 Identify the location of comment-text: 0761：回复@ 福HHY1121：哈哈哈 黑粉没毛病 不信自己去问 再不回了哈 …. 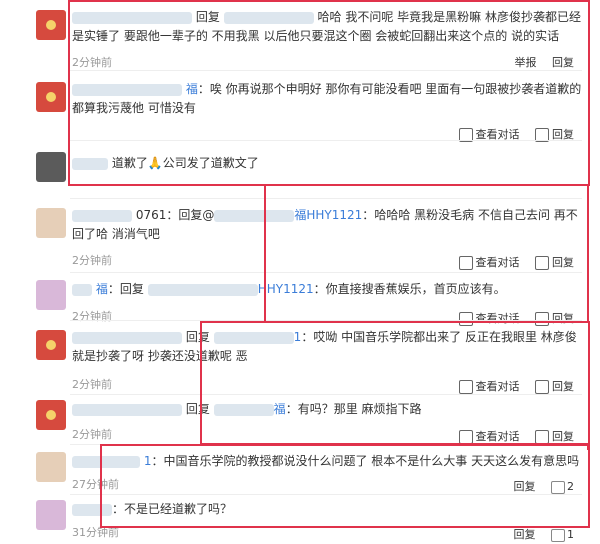
(325, 224).